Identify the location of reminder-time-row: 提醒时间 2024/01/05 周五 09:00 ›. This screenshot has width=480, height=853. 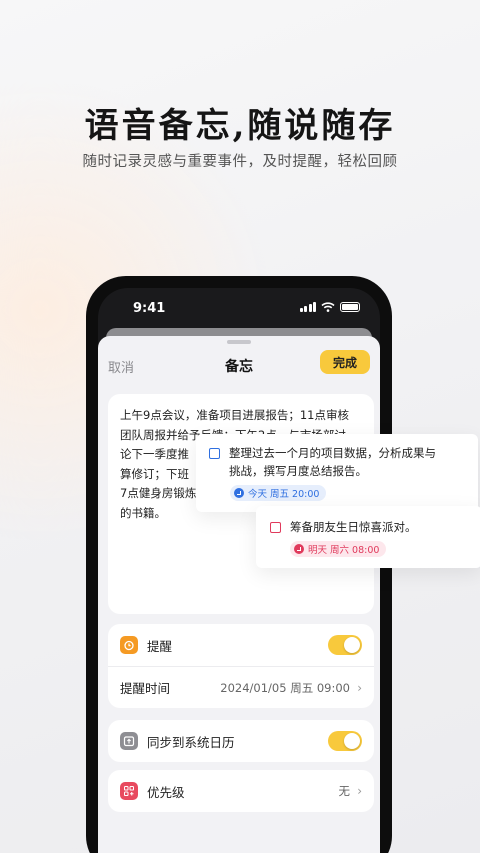
(241, 687).